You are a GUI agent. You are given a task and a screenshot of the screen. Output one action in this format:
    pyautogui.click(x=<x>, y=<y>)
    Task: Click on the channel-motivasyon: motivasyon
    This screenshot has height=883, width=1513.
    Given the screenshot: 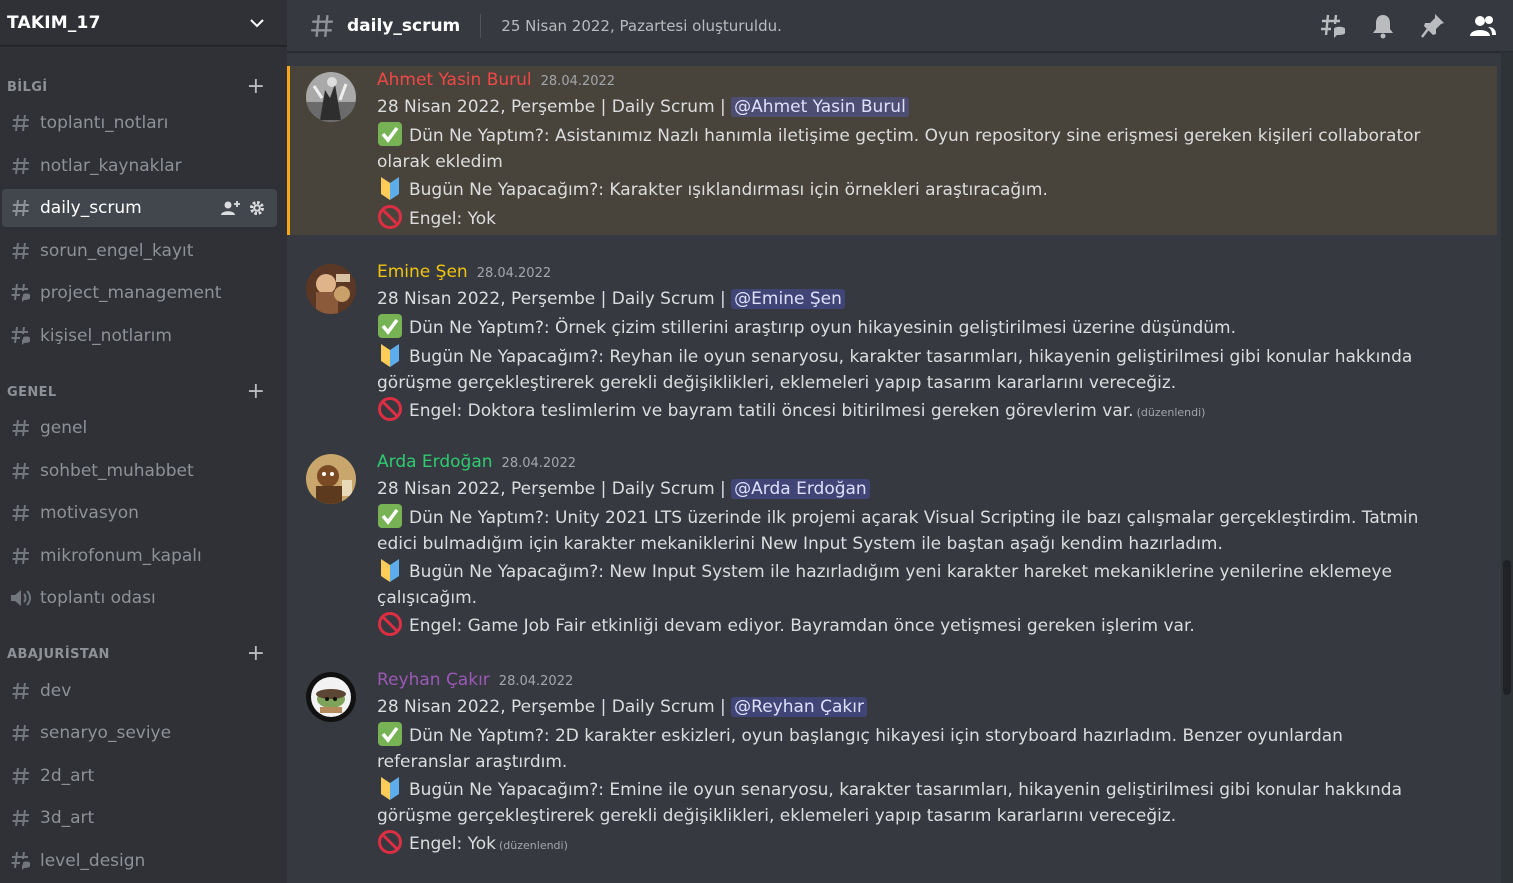 What is the action you would take?
    pyautogui.click(x=139, y=513)
    